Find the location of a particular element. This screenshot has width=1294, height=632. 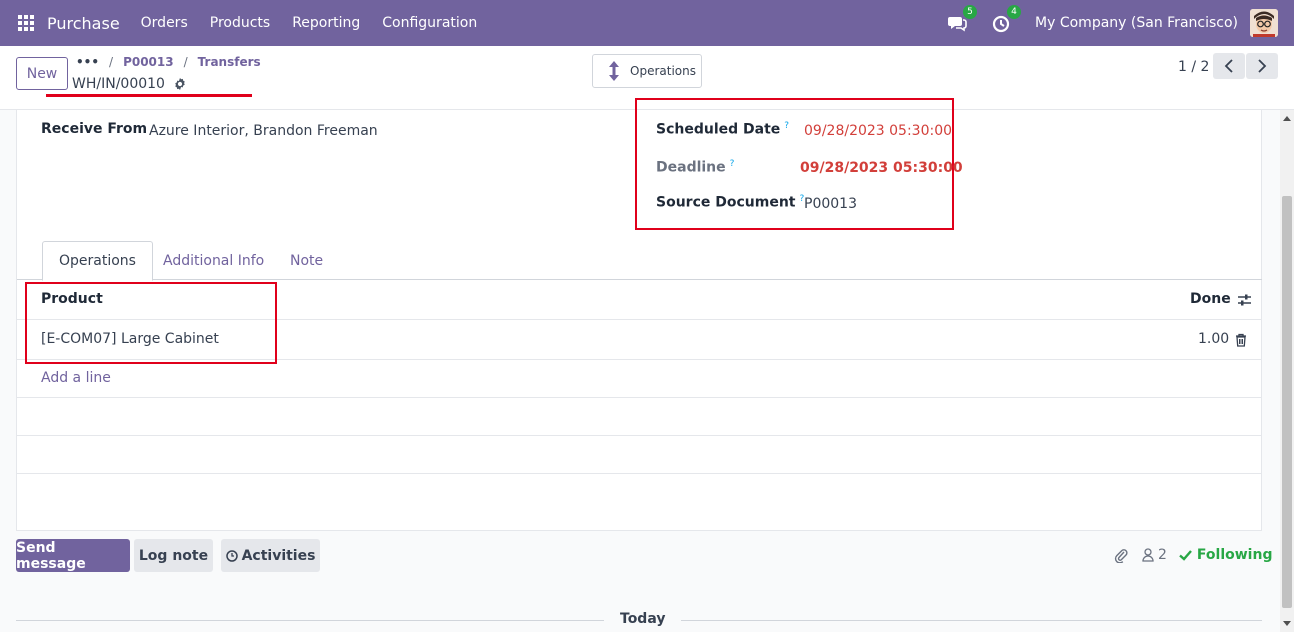

activities-chatter-label: Activities is located at coordinates (278, 555).